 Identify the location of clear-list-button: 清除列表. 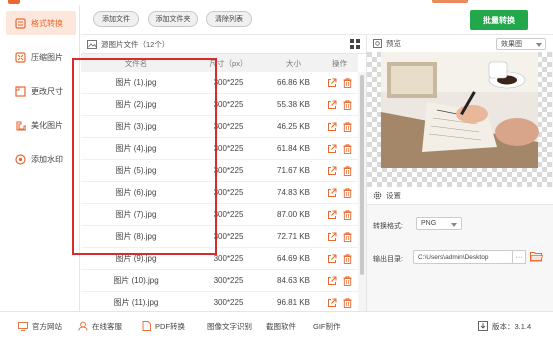
(229, 19).